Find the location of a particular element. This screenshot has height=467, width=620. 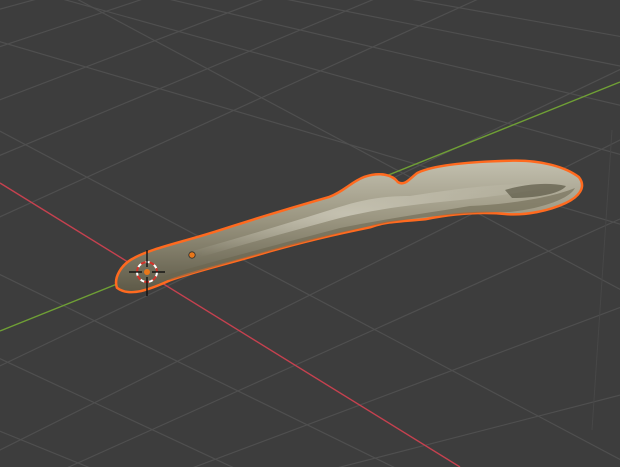

object-origin-point is located at coordinates (192, 255).